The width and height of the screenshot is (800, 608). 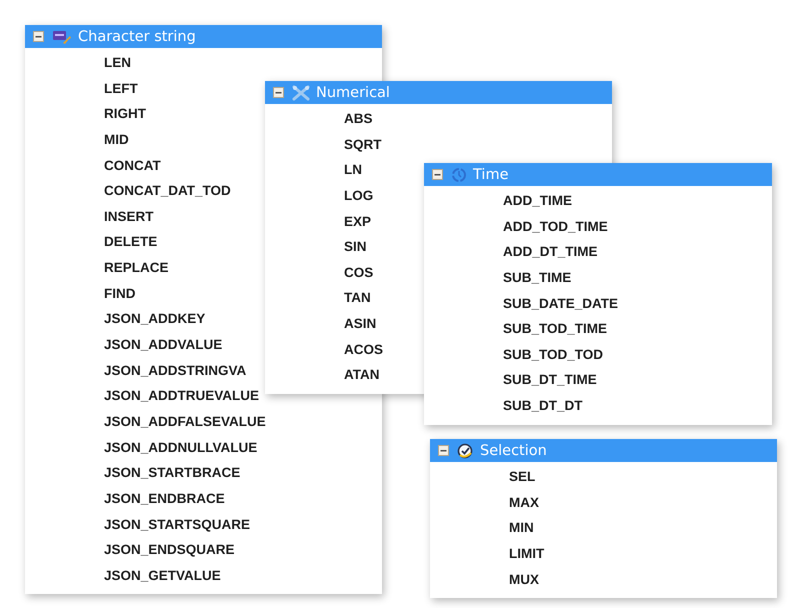 I want to click on function-item: SUB_TOD_TIME, so click(x=555, y=329).